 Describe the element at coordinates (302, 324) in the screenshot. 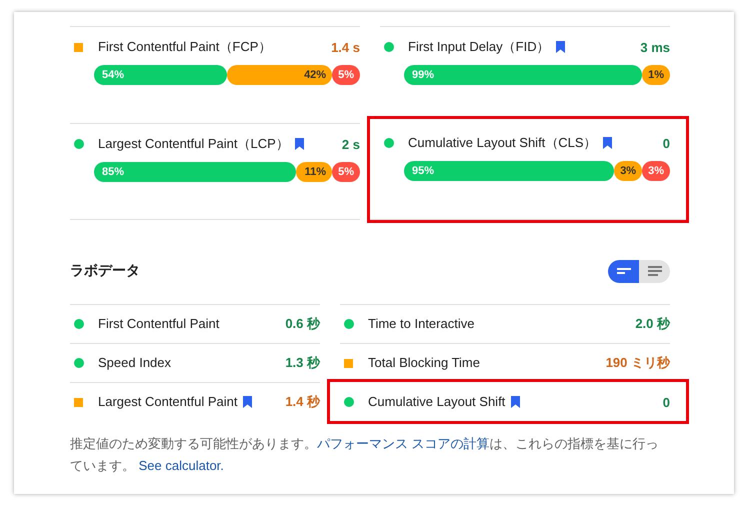

I see `metric-value: 0.6 秒` at that location.